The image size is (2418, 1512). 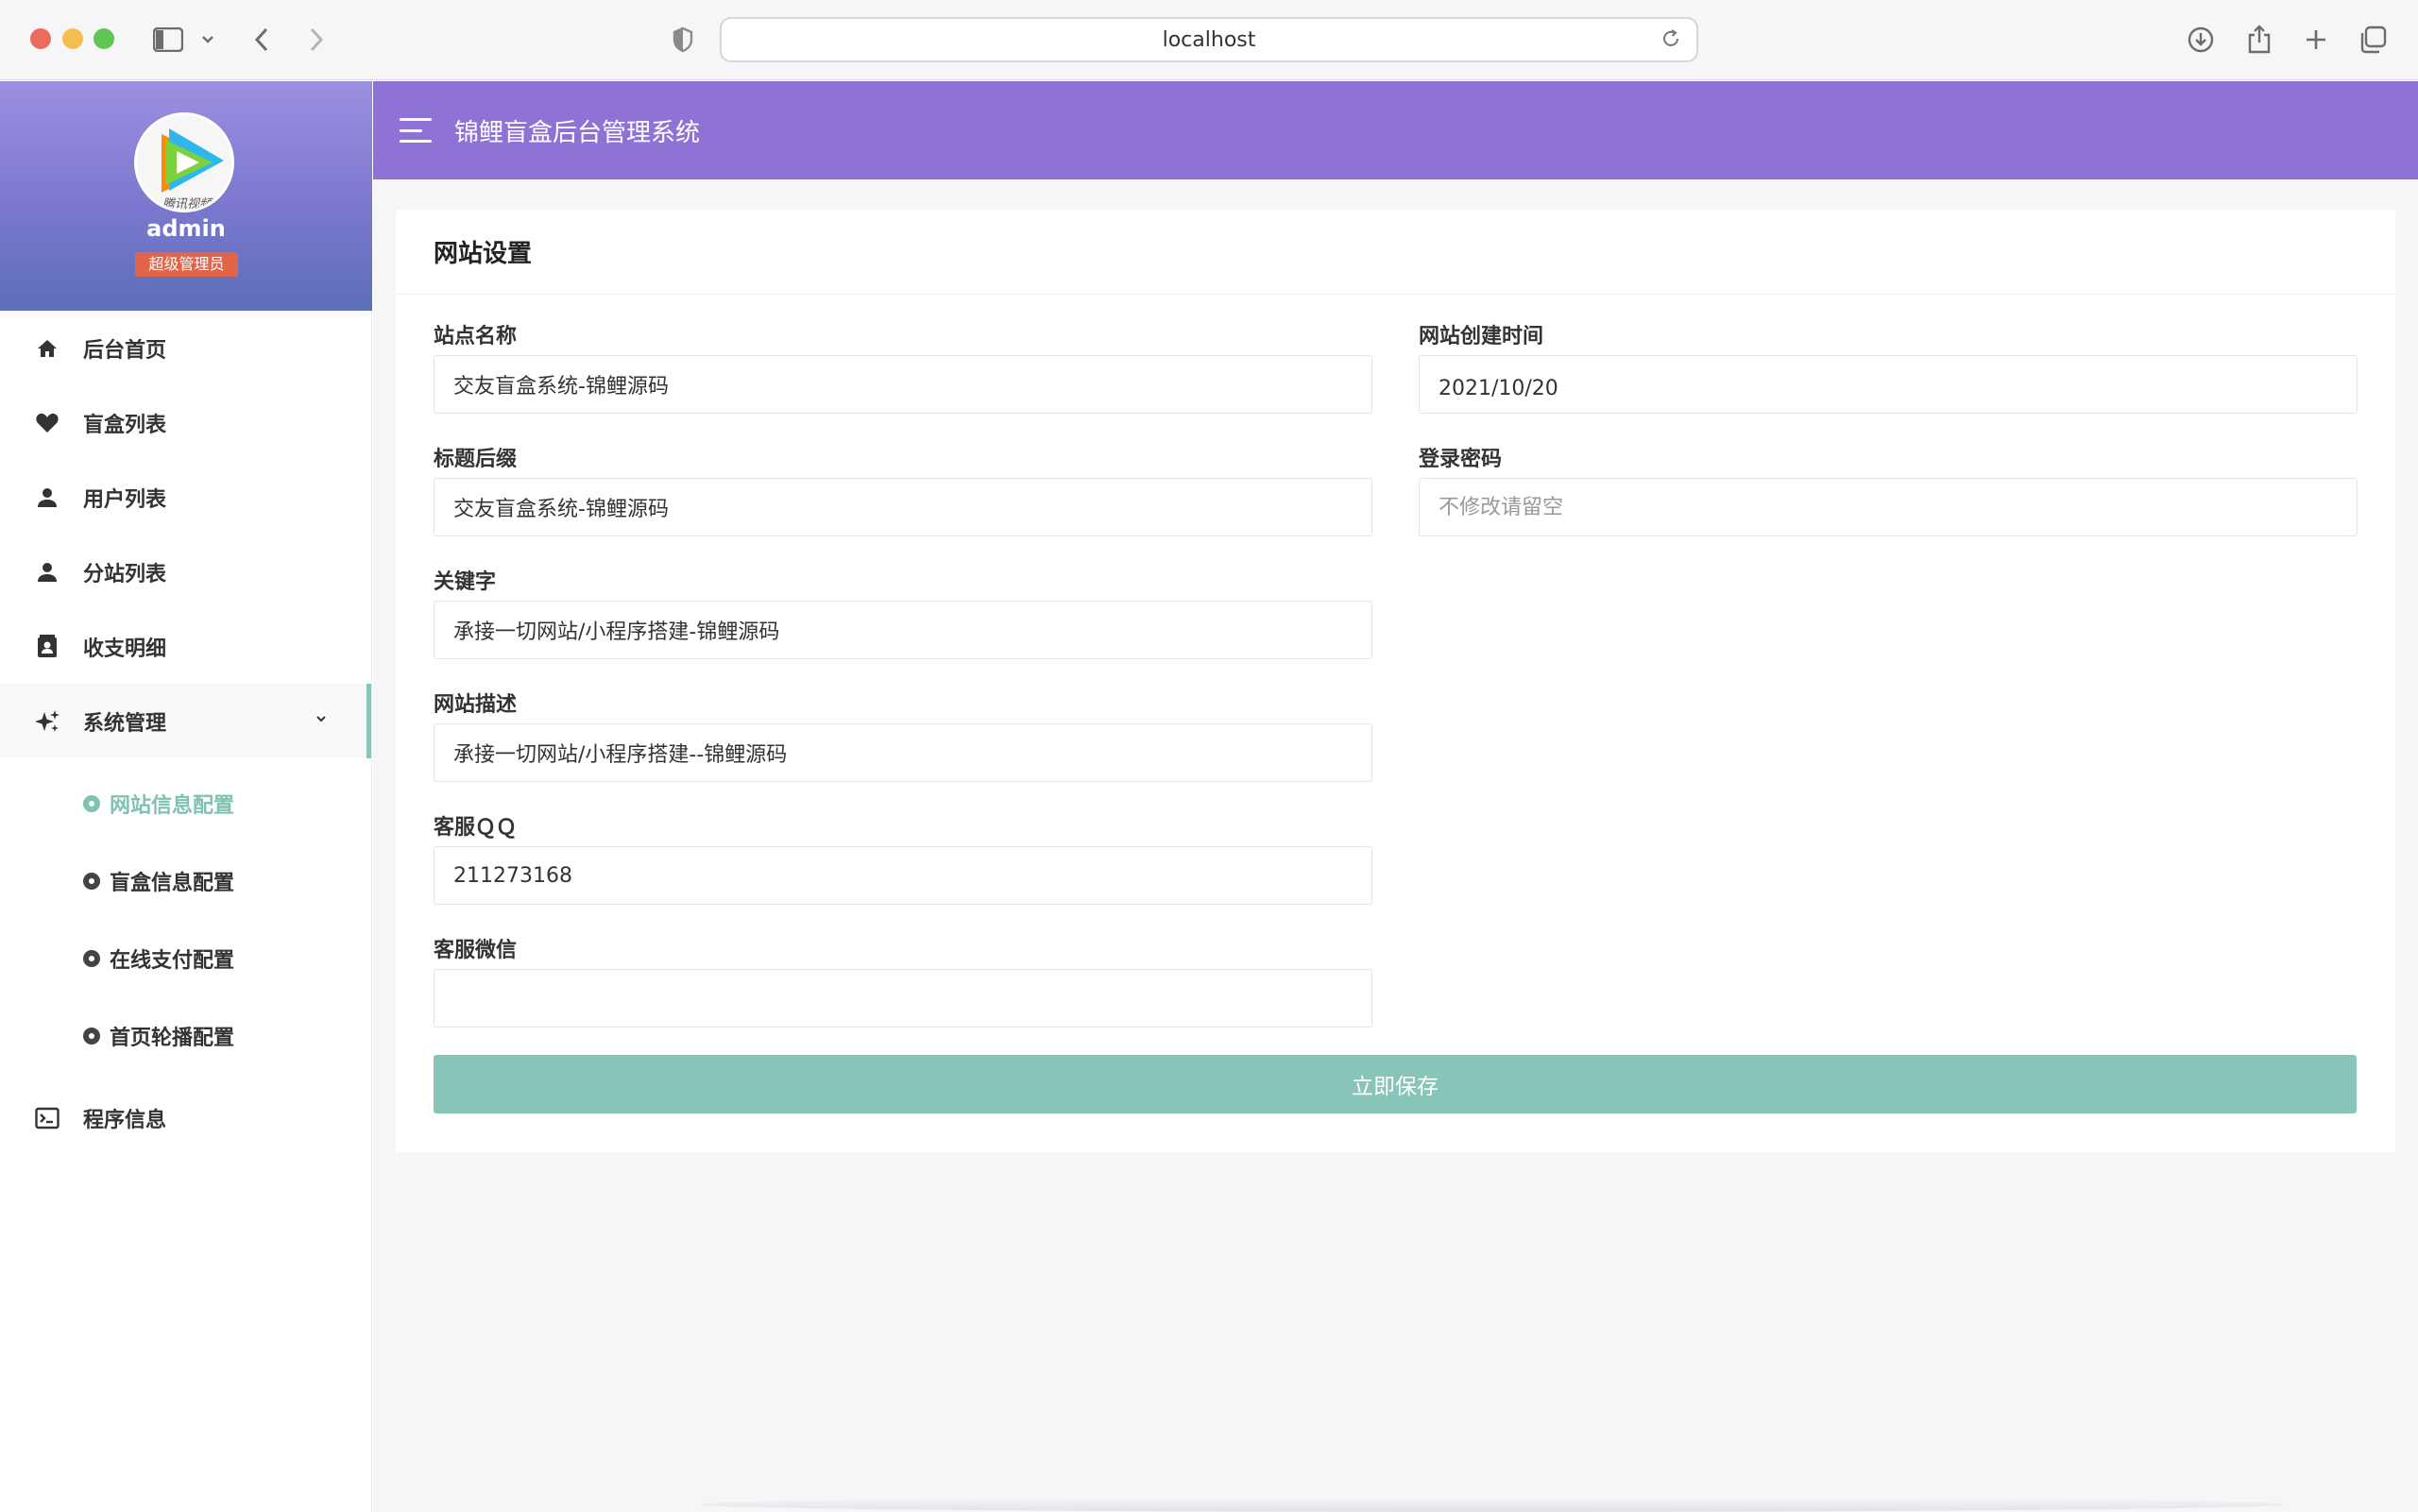 I want to click on home-icon, so click(x=47, y=348).